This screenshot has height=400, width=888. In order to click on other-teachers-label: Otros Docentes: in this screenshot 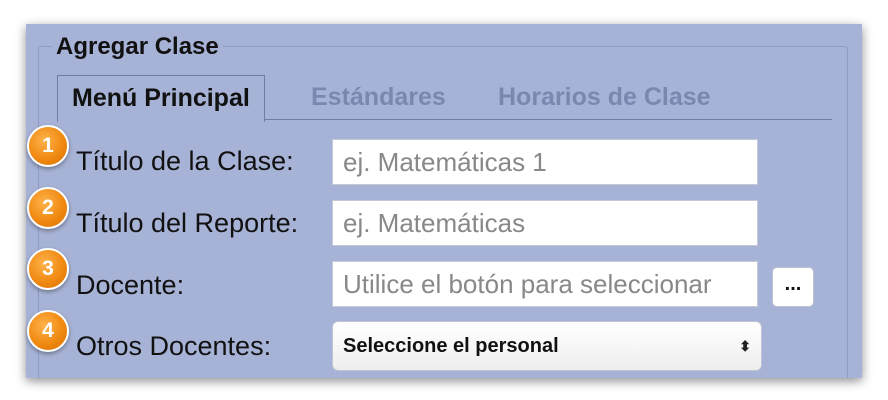, I will do `click(174, 346)`.